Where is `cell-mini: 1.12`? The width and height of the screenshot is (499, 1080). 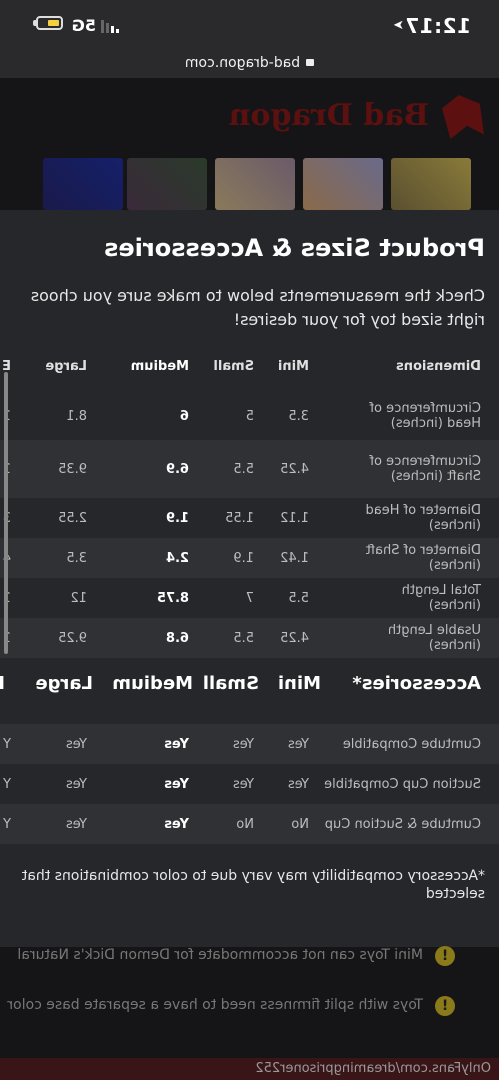
cell-mini: 1.12 is located at coordinates (294, 518).